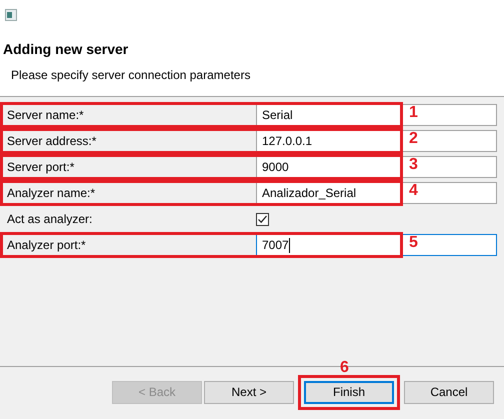 This screenshot has width=504, height=419. What do you see at coordinates (449, 392) in the screenshot?
I see `dialog-button: Cancel` at bounding box center [449, 392].